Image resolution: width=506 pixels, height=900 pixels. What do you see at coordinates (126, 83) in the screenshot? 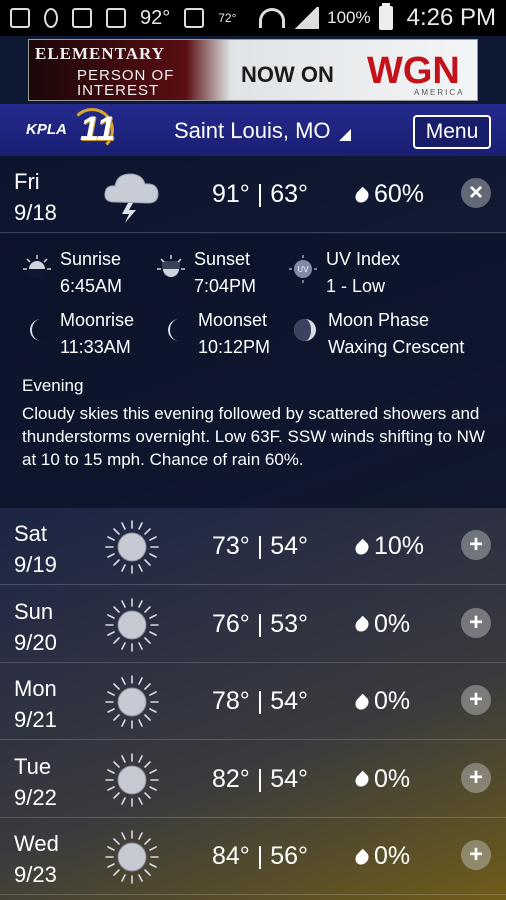
I see `ad-show-title-2: PERSON OF INTEREST` at bounding box center [126, 83].